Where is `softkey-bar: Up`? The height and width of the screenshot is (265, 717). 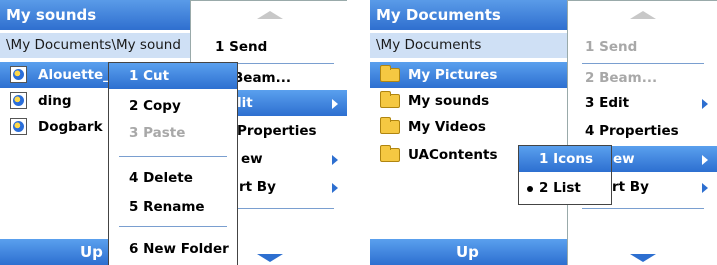
softkey-bar: Up is located at coordinates (468, 252).